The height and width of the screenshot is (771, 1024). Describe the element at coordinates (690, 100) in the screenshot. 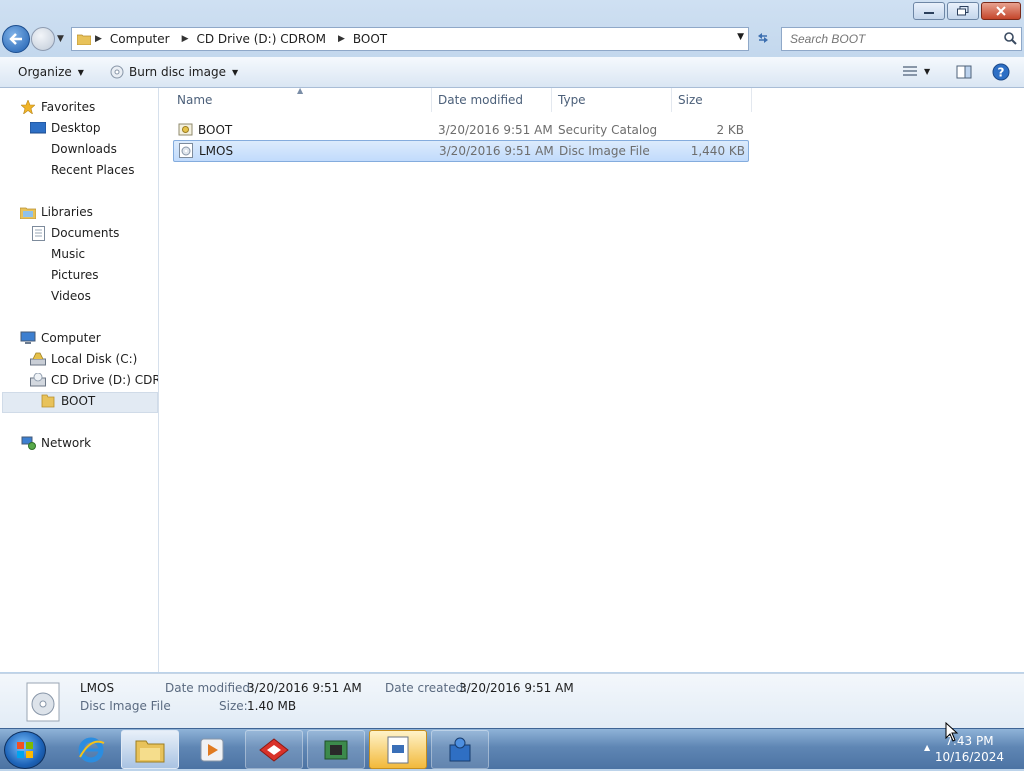

I see `column-header-size: Size` at that location.